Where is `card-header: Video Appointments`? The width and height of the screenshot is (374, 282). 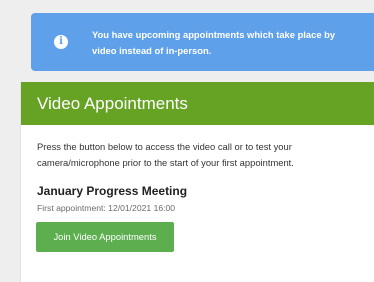 card-header: Video Appointments is located at coordinates (197, 103).